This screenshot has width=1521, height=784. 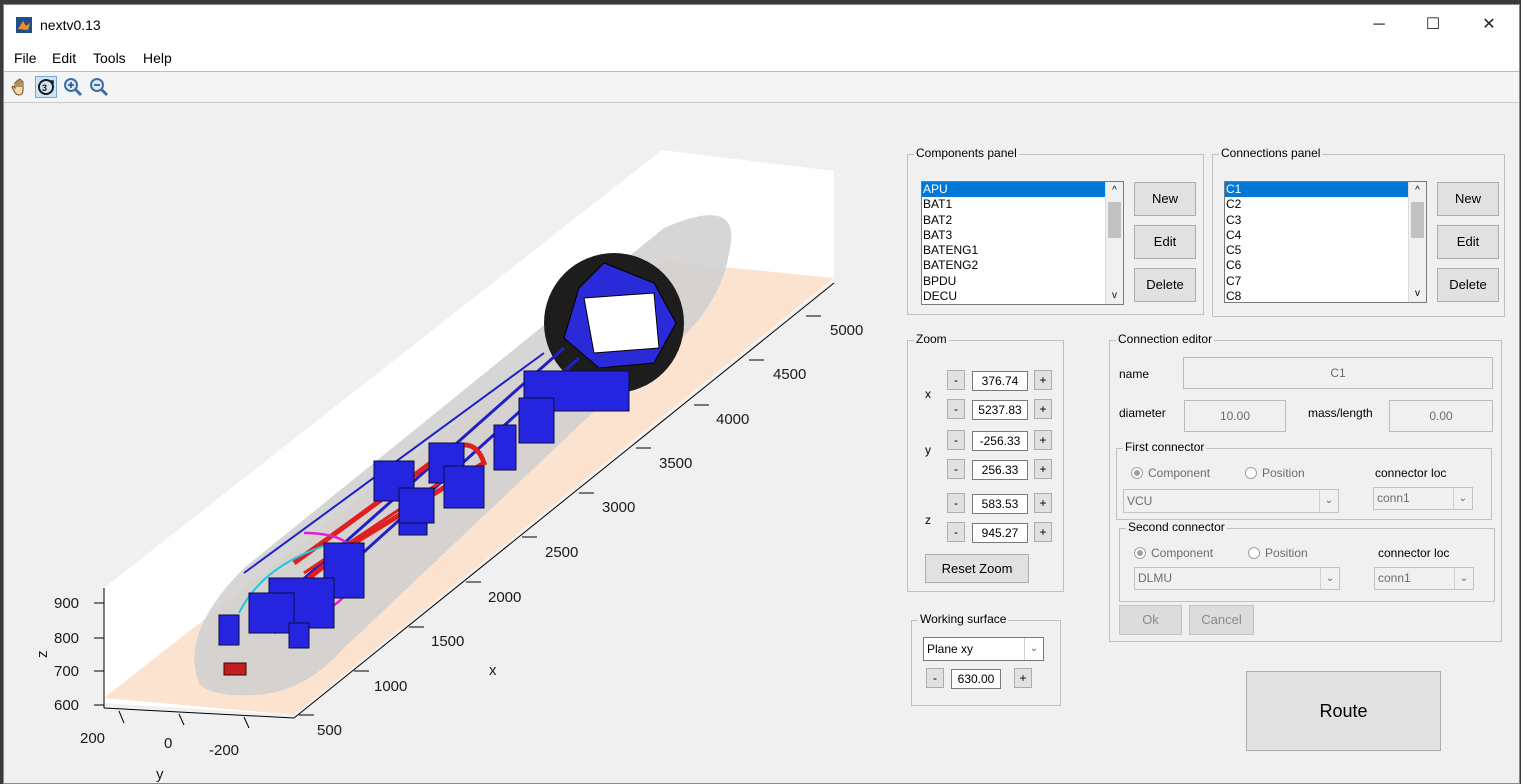 I want to click on list-item: BATENG1, so click(x=1022, y=250).